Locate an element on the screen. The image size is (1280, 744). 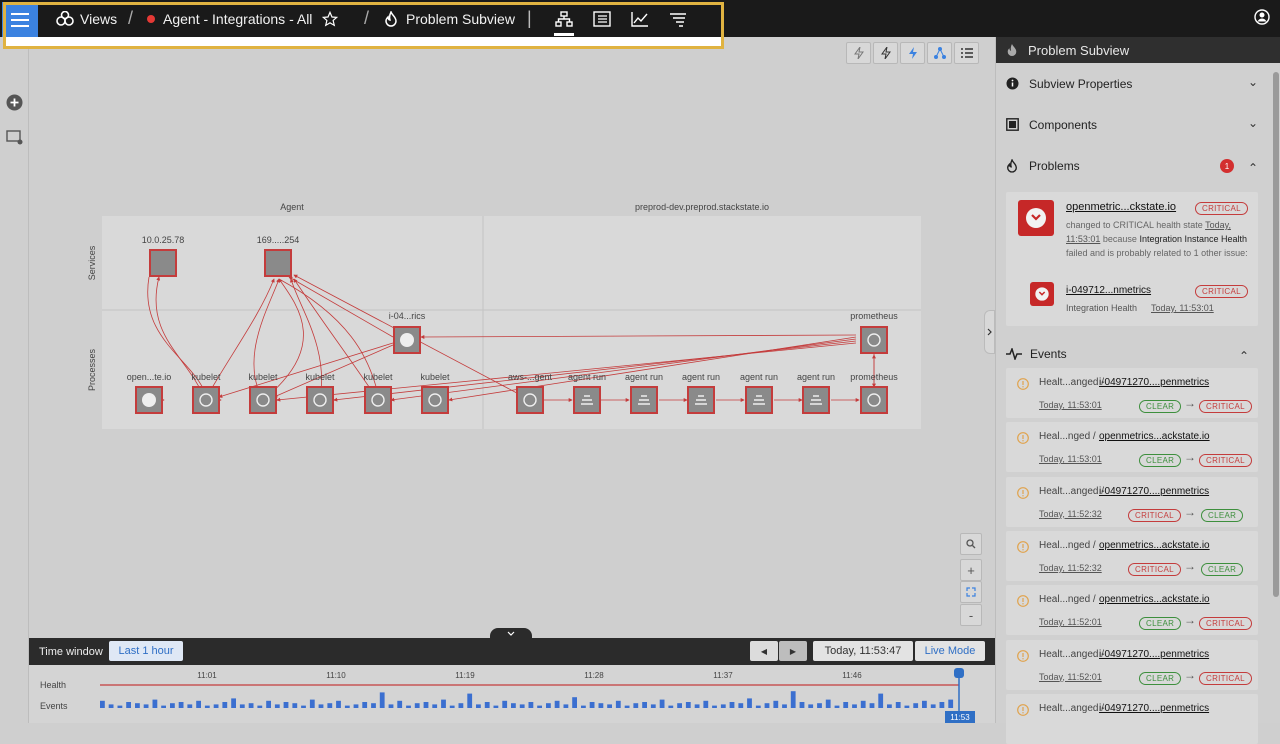
time-range-button: Last 1 hour is located at coordinates (146, 651).